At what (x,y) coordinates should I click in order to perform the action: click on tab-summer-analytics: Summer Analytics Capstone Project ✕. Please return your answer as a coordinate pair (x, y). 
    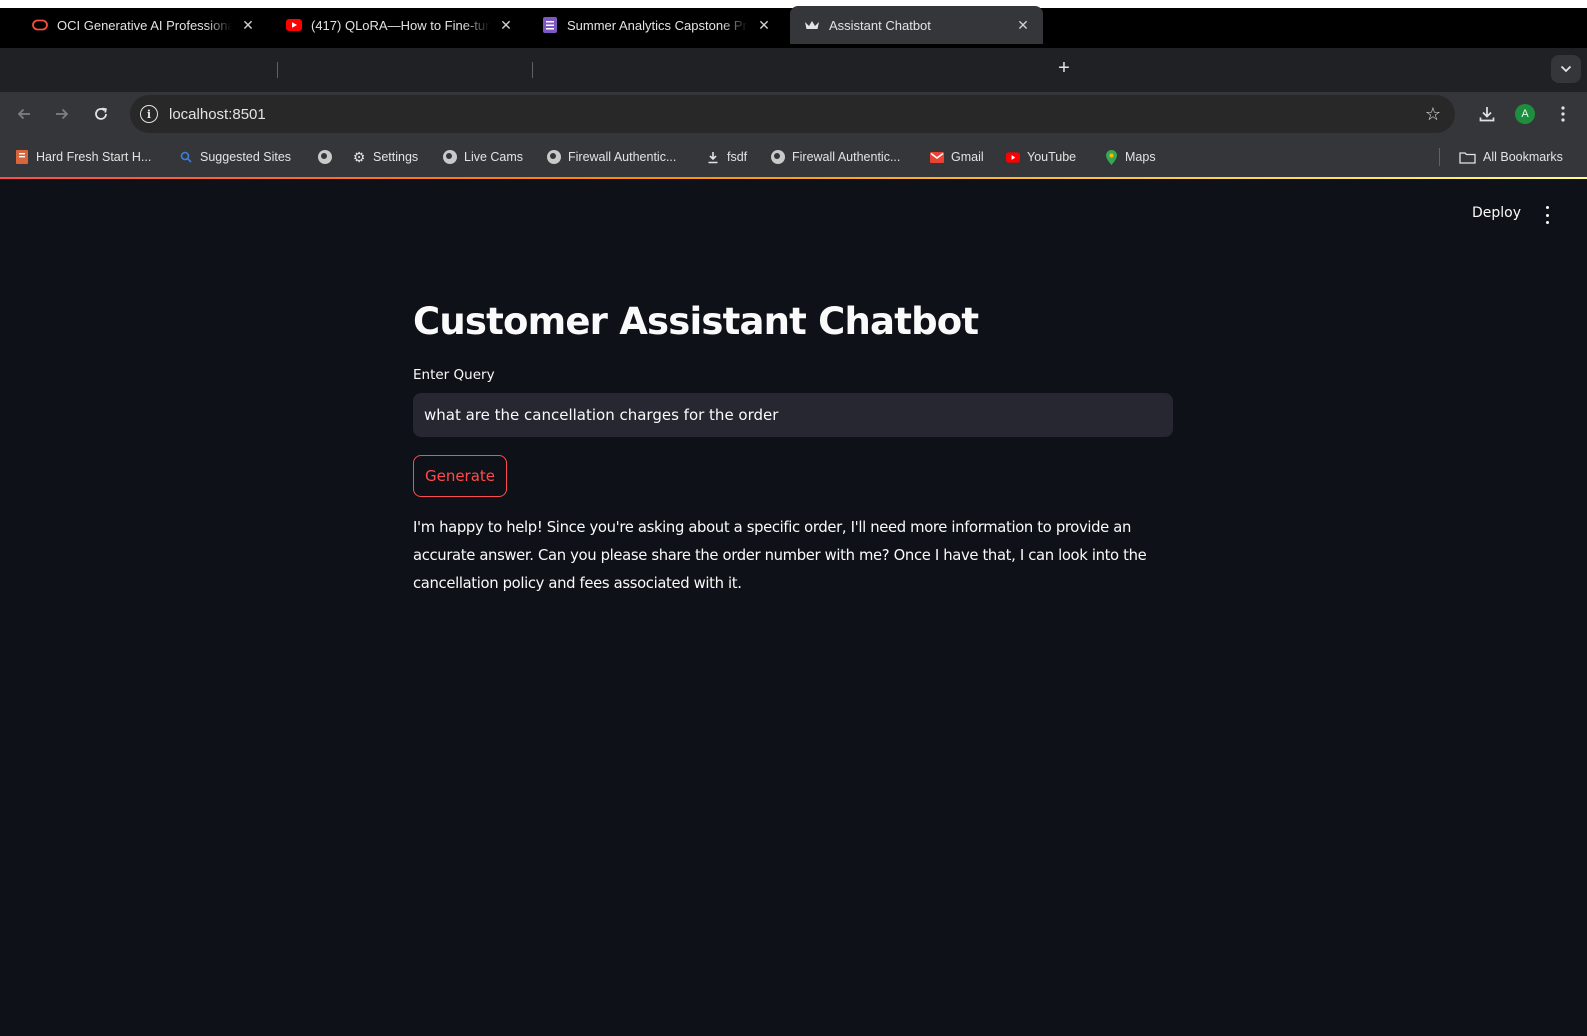
    Looking at the image, I should click on (656, 25).